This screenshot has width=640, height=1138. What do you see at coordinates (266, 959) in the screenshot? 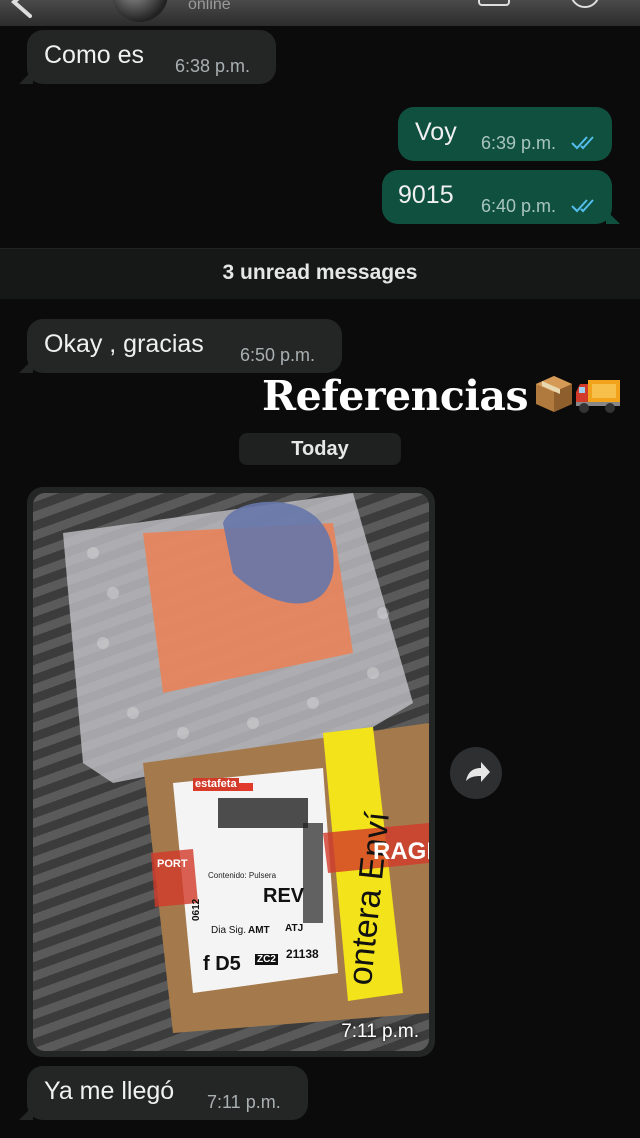
I see `label-text: ZC2` at bounding box center [266, 959].